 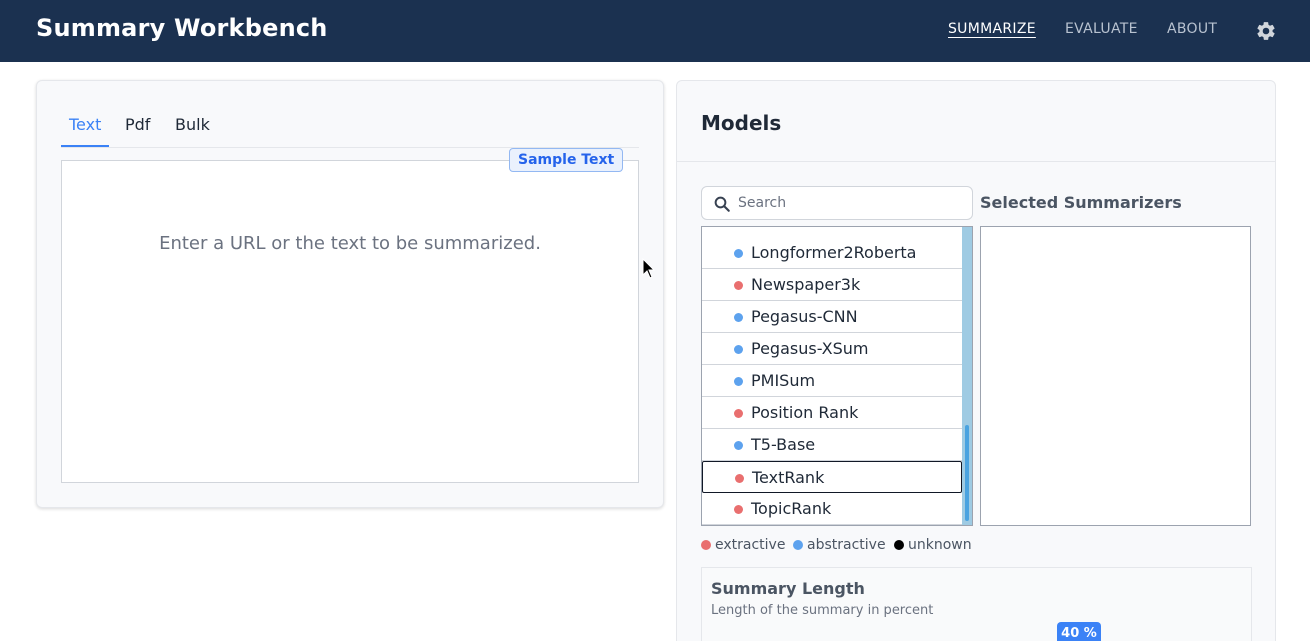 I want to click on scrollbar-thumb, so click(x=967, y=473).